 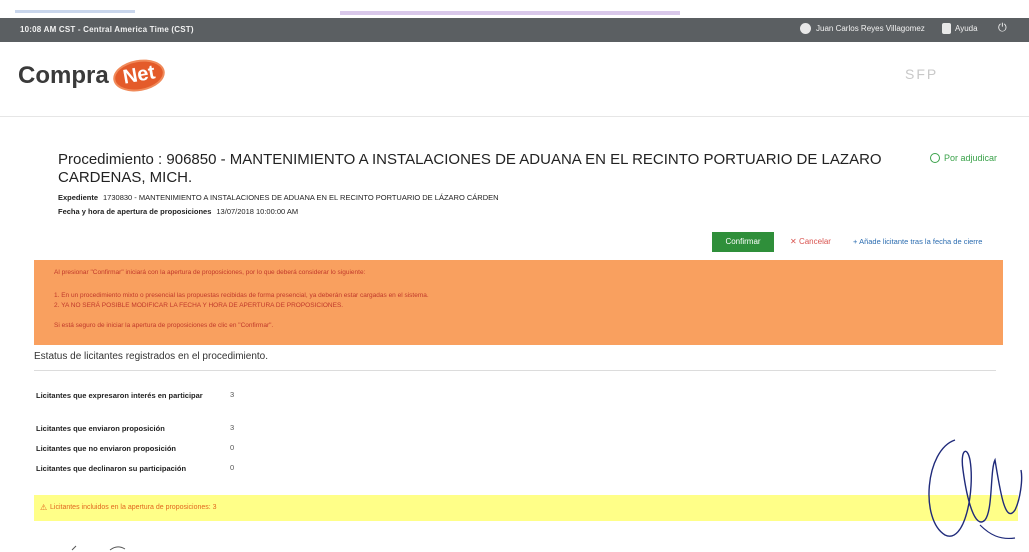 What do you see at coordinates (921, 241) in the screenshot?
I see `add-bidder-label: Añade licitante tras la fecha de cierre` at bounding box center [921, 241].